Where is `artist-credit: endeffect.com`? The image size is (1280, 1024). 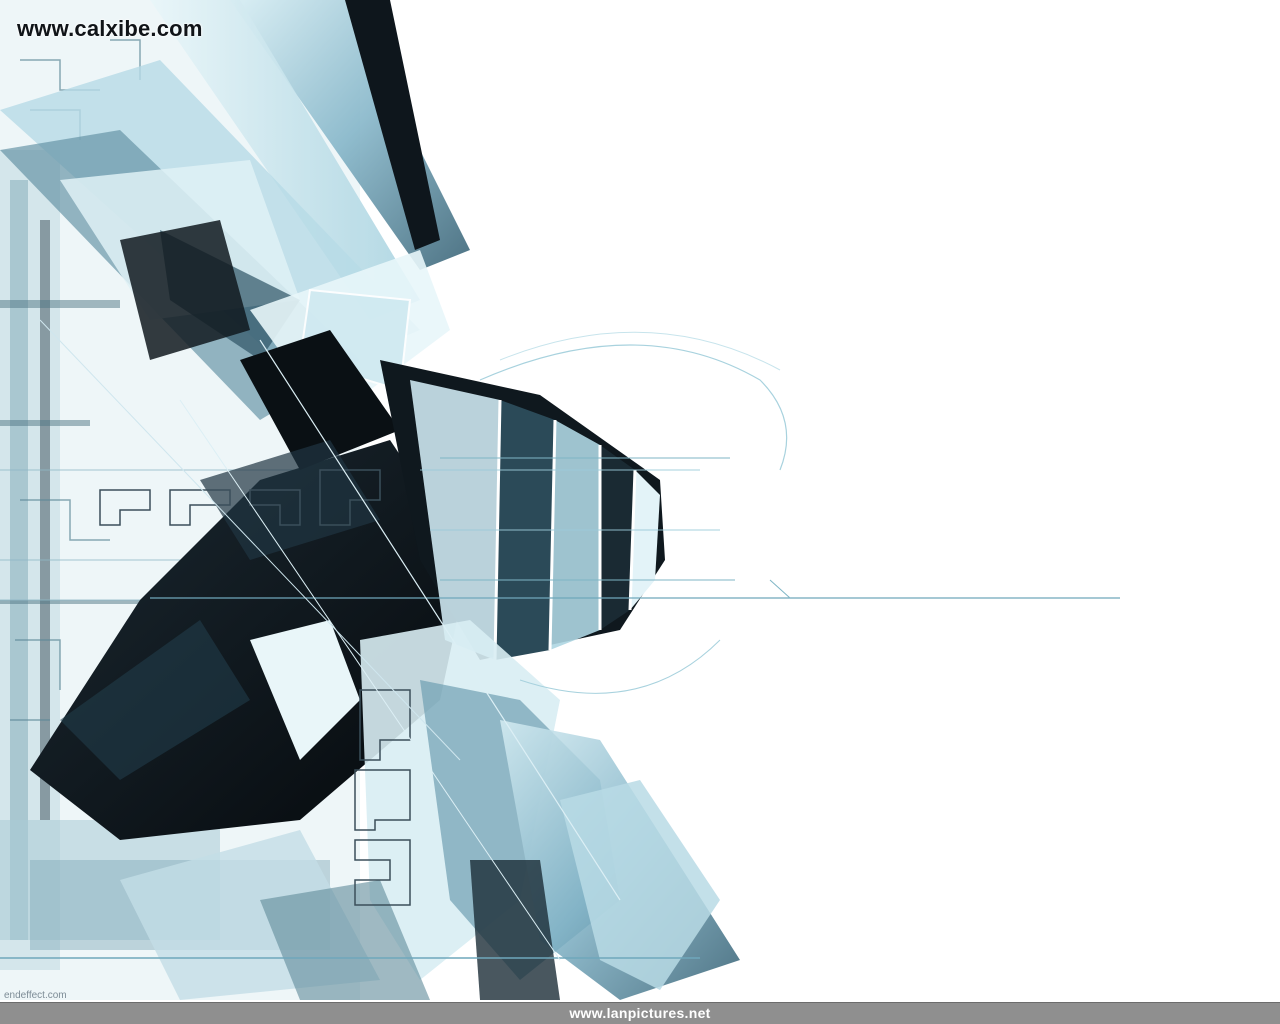 artist-credit: endeffect.com is located at coordinates (35, 995).